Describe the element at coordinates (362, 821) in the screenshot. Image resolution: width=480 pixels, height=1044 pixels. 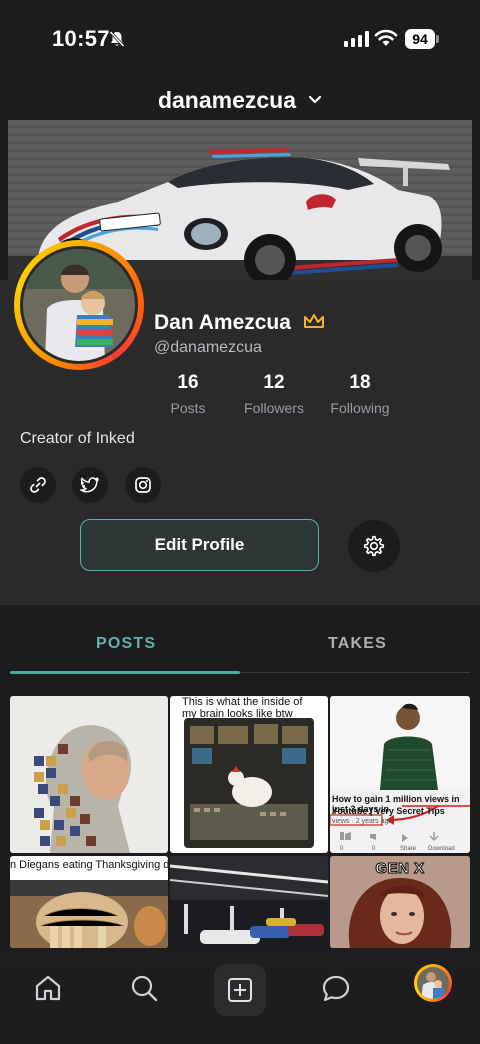
I see `post-3-meta: views · 2 years ago` at that location.